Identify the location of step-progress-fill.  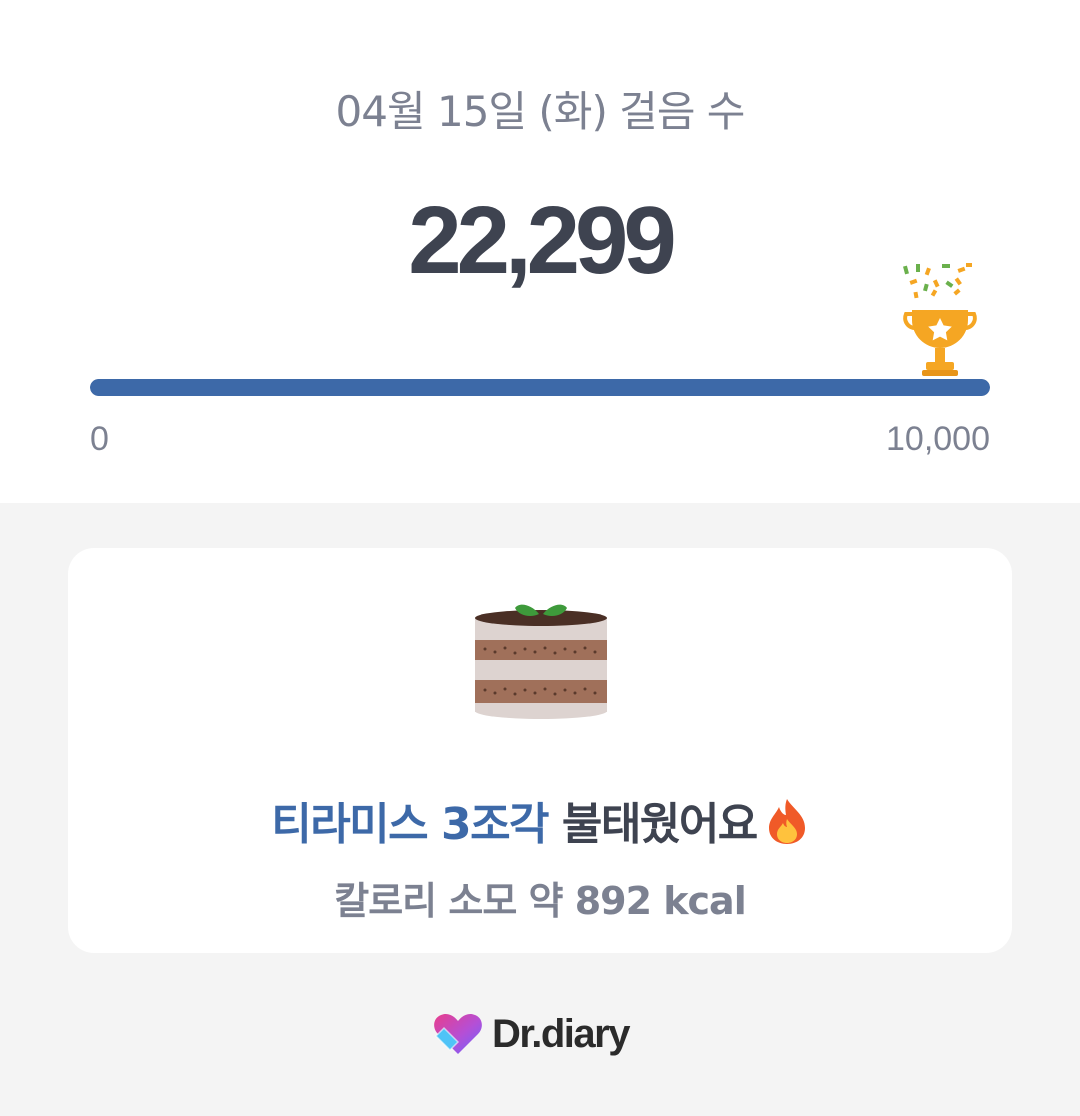
(540, 387).